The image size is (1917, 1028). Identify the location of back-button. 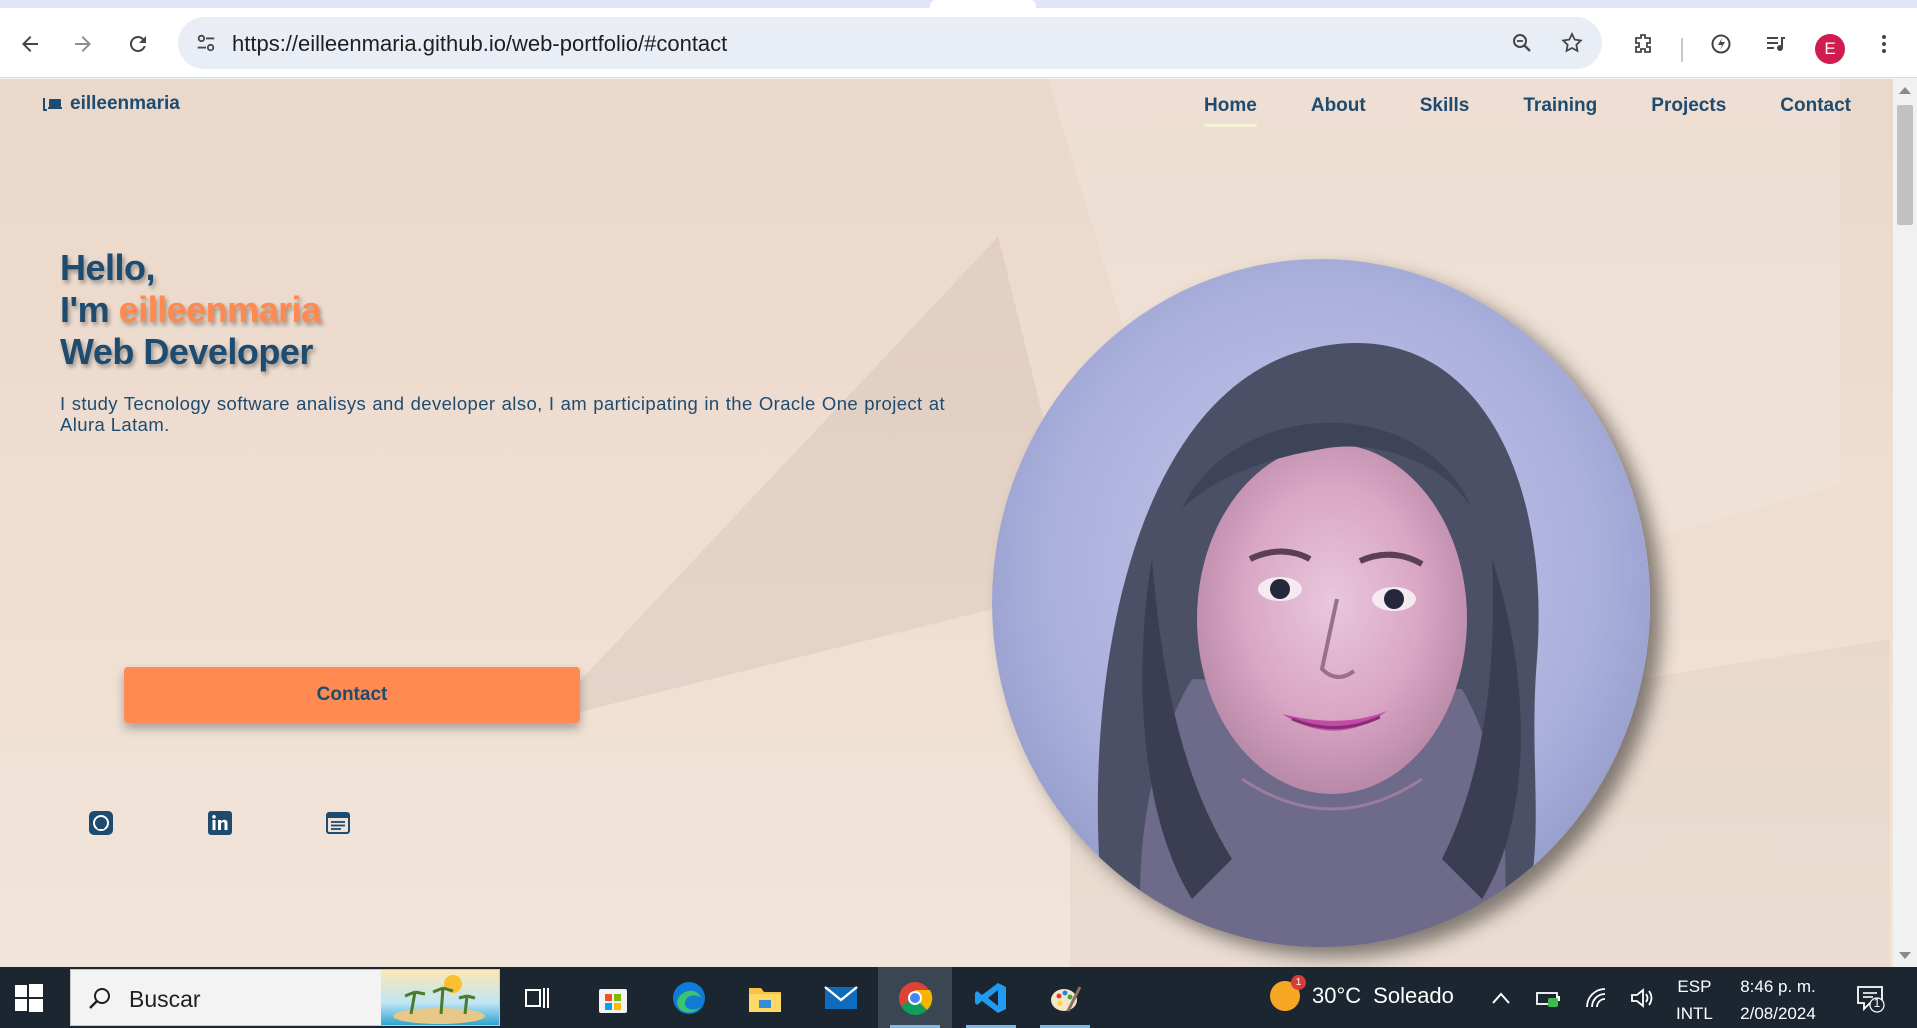
(30, 44).